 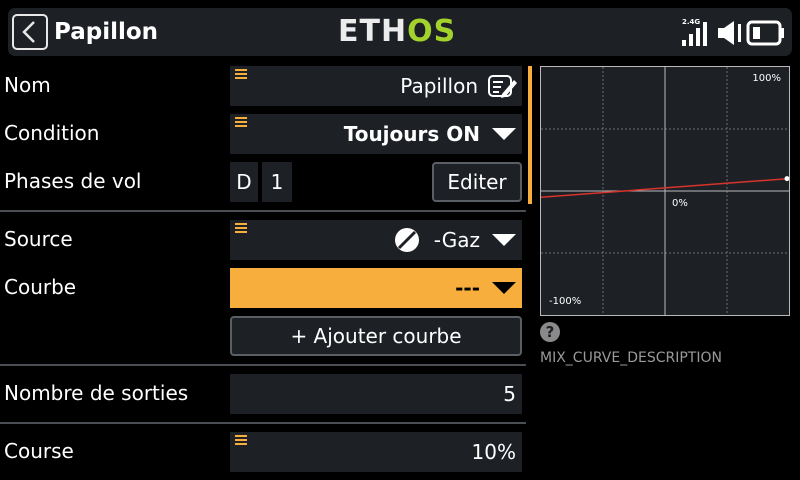 I want to click on invert-icon, so click(x=407, y=240).